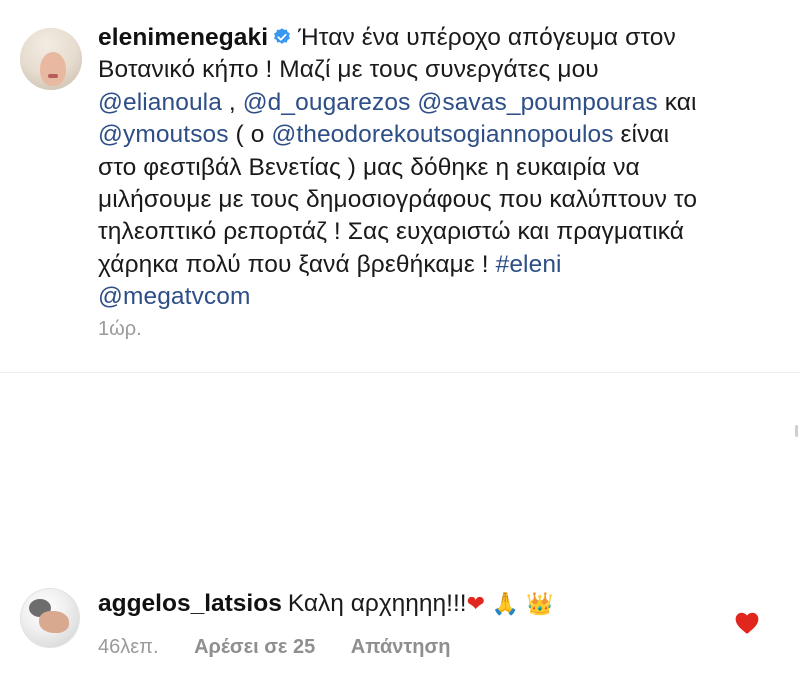  Describe the element at coordinates (297, 264) in the screenshot. I see `caption-text-line-8: χάρηκα πολύ που ξανά βρεθήκαμε !` at that location.